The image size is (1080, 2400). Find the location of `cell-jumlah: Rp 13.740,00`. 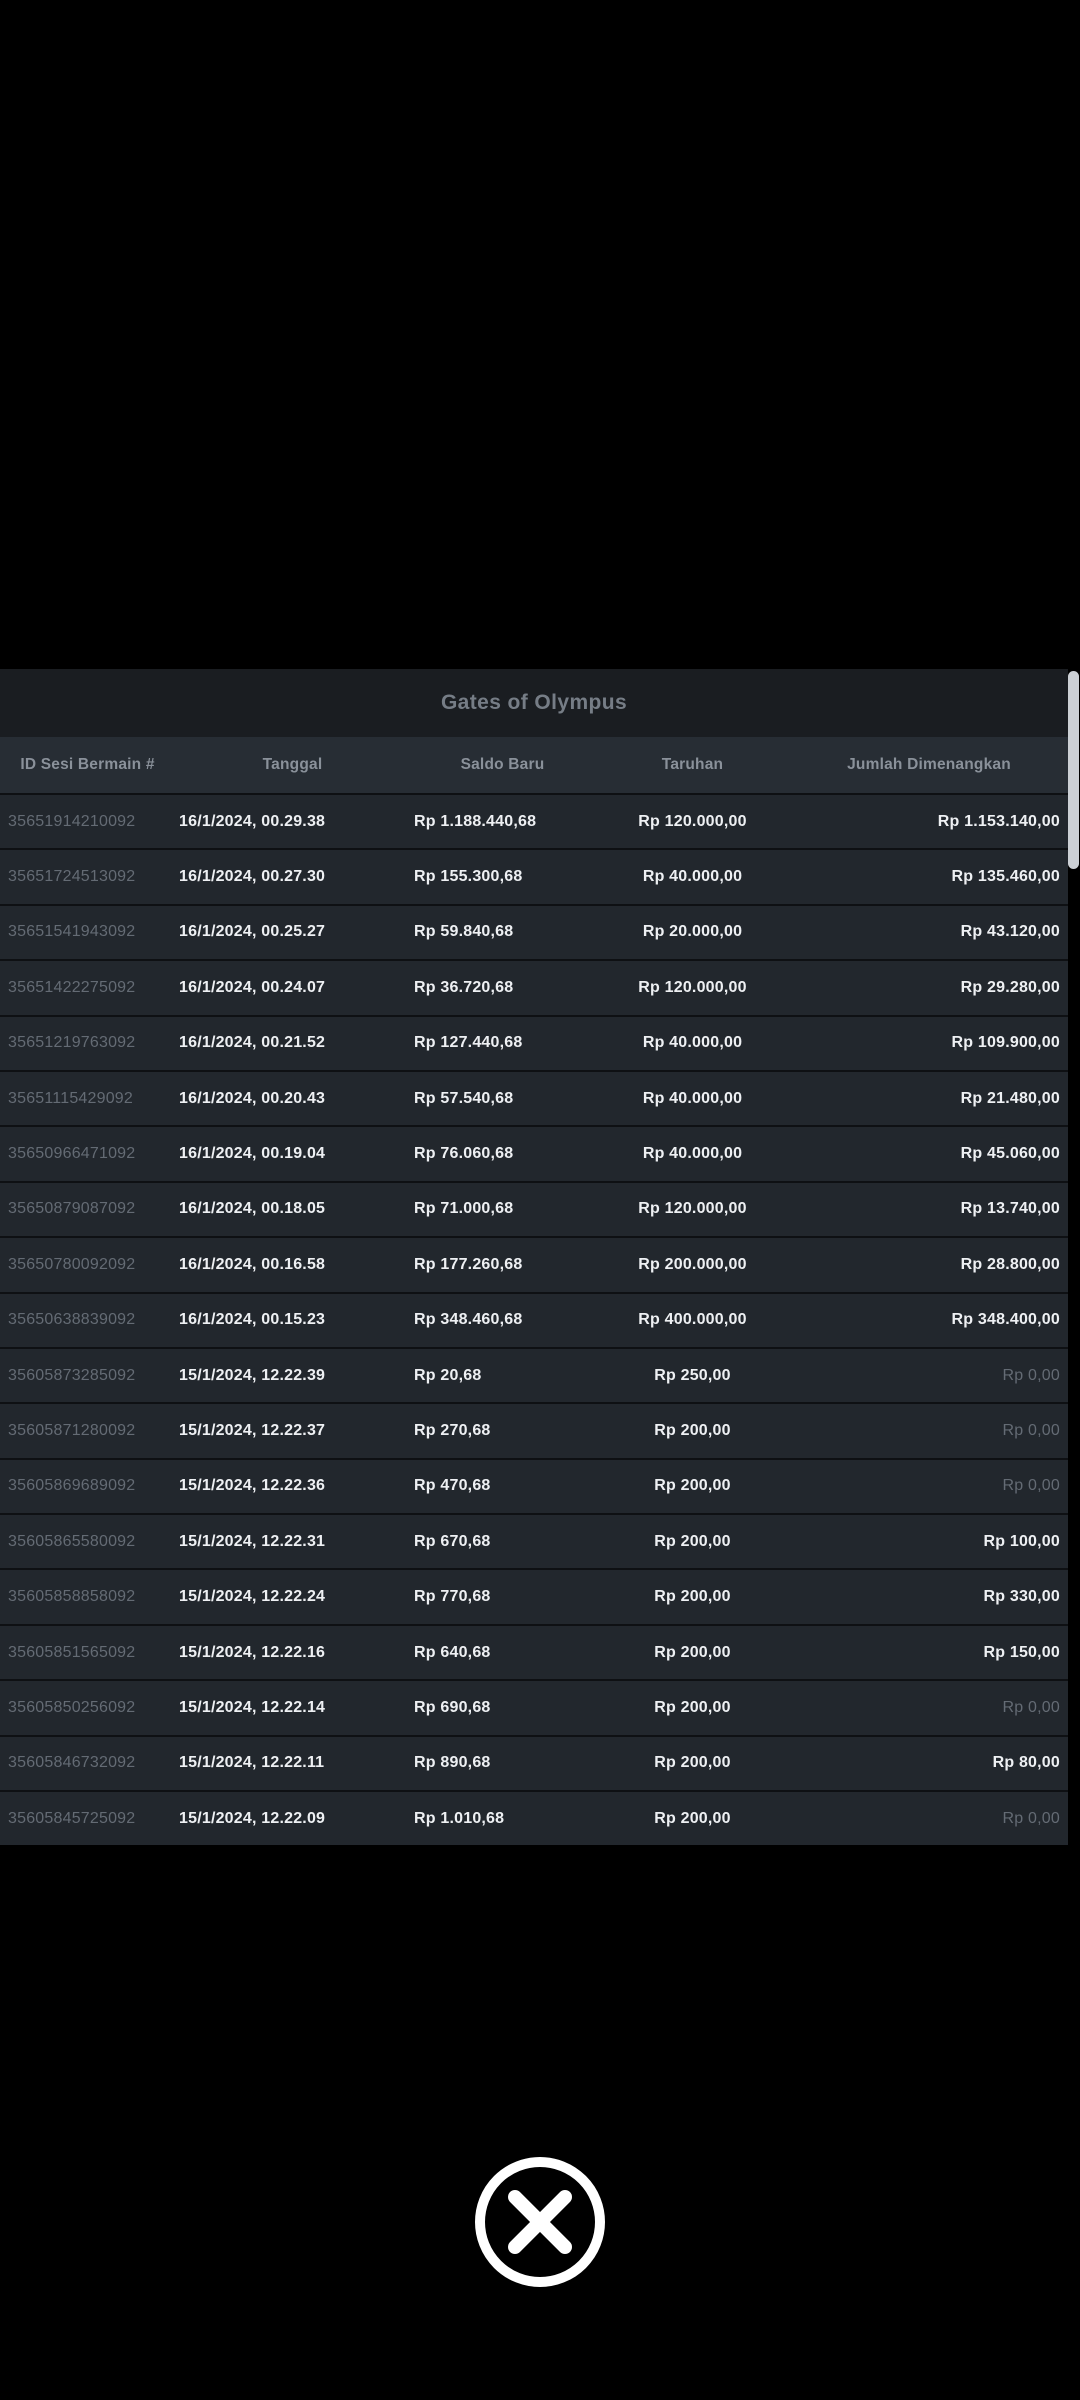

cell-jumlah: Rp 13.740,00 is located at coordinates (1010, 1209).